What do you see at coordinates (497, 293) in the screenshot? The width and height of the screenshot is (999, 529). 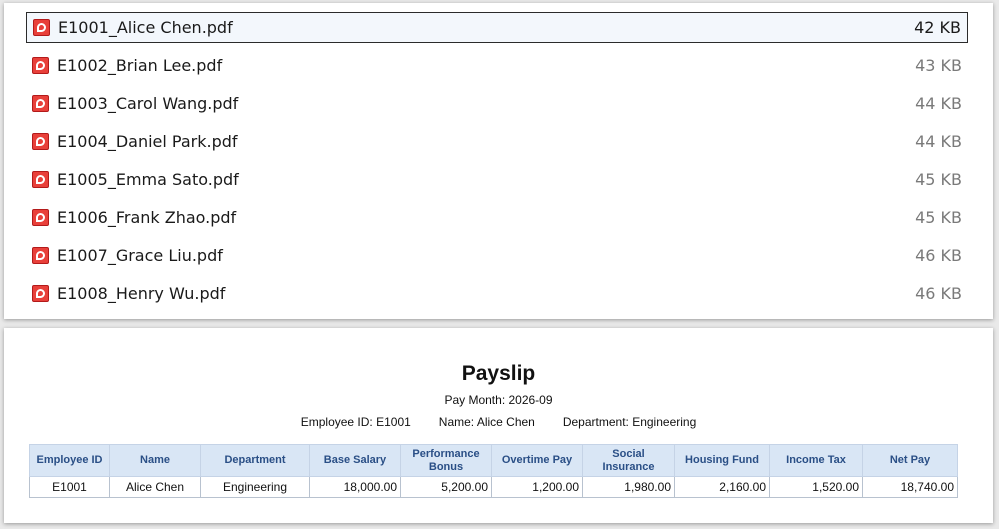 I see `file-item: E1008_Henry Wu.pdf 46 KB` at bounding box center [497, 293].